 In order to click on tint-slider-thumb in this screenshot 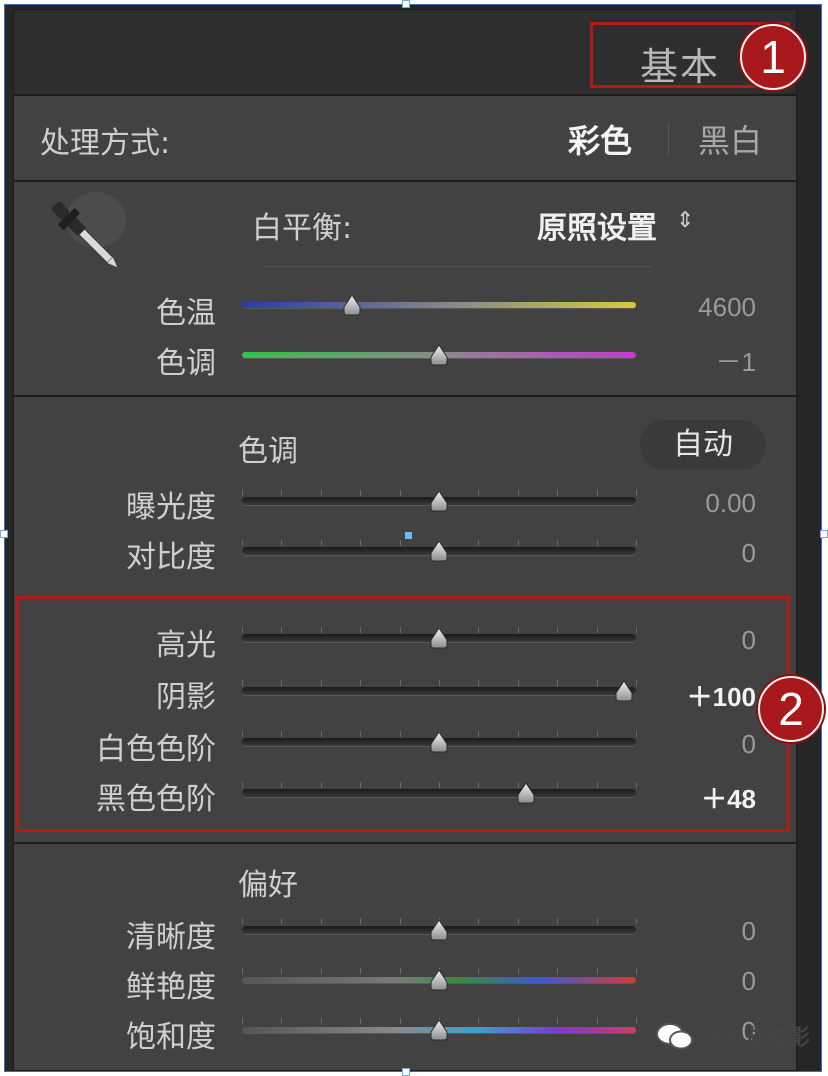, I will do `click(439, 355)`.